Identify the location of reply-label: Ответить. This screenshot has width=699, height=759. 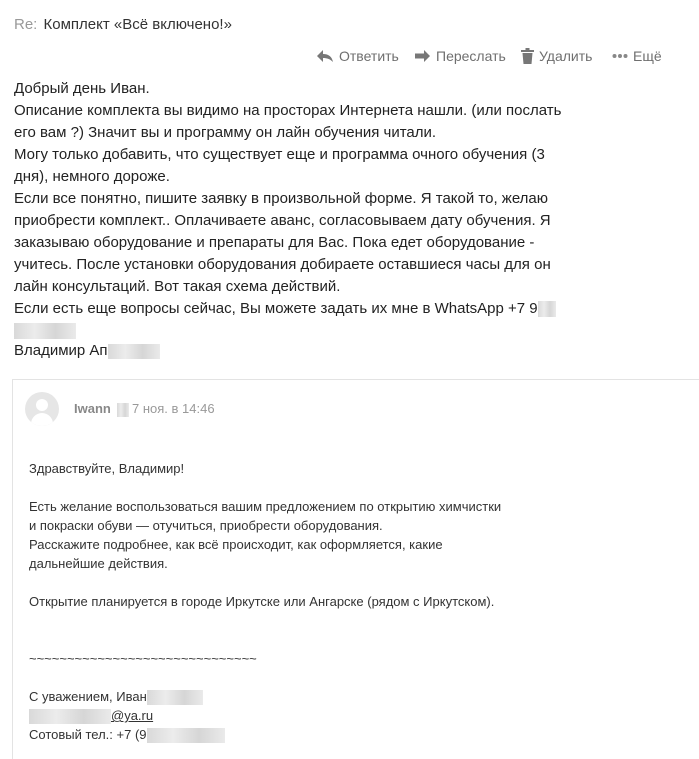
(369, 56).